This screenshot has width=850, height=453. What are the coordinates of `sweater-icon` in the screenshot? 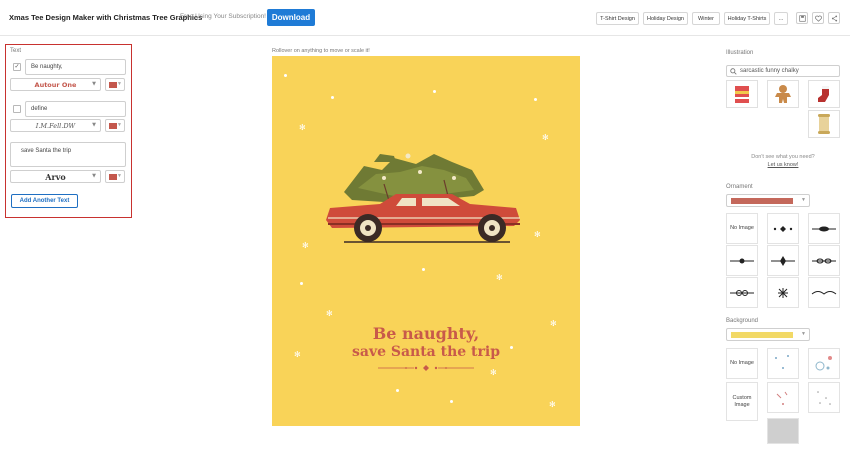 It's located at (742, 94).